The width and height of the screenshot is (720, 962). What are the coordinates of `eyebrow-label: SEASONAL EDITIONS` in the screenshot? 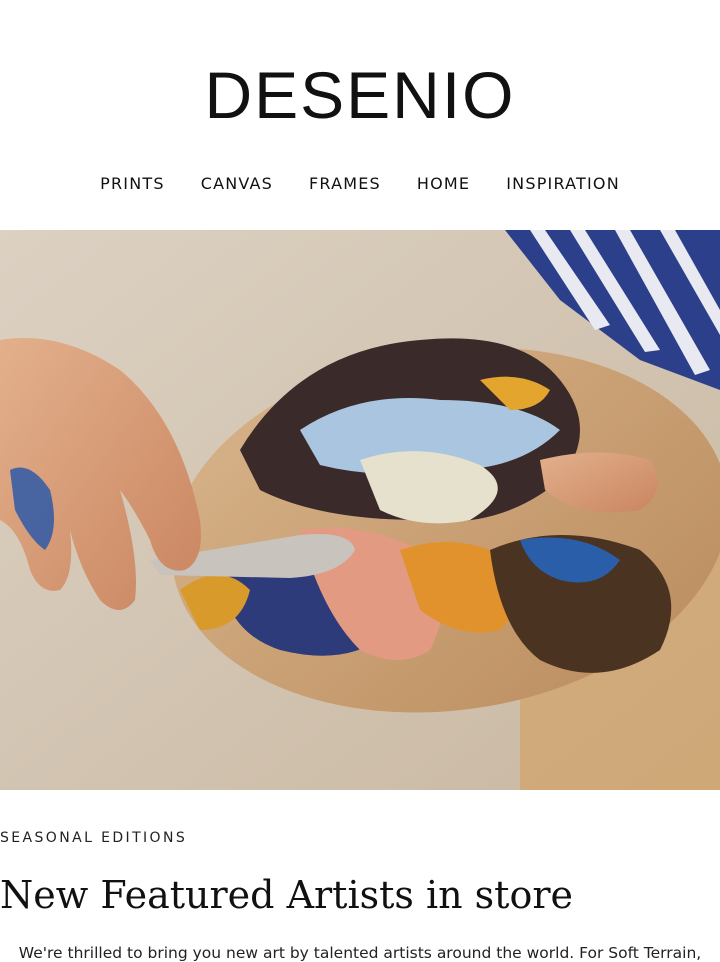 It's located at (94, 838).